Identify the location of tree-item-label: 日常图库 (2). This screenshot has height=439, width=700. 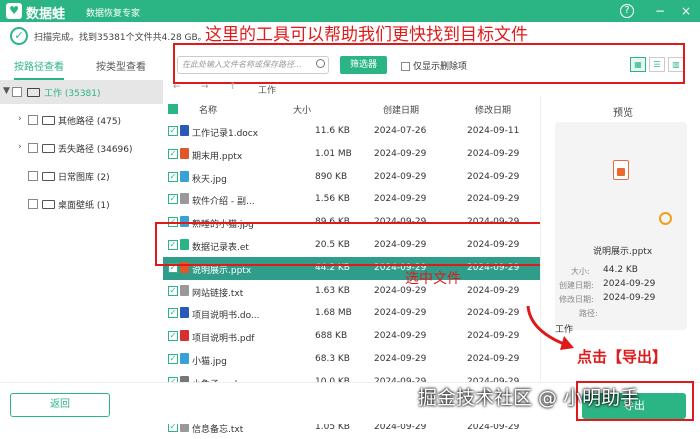
(84, 178).